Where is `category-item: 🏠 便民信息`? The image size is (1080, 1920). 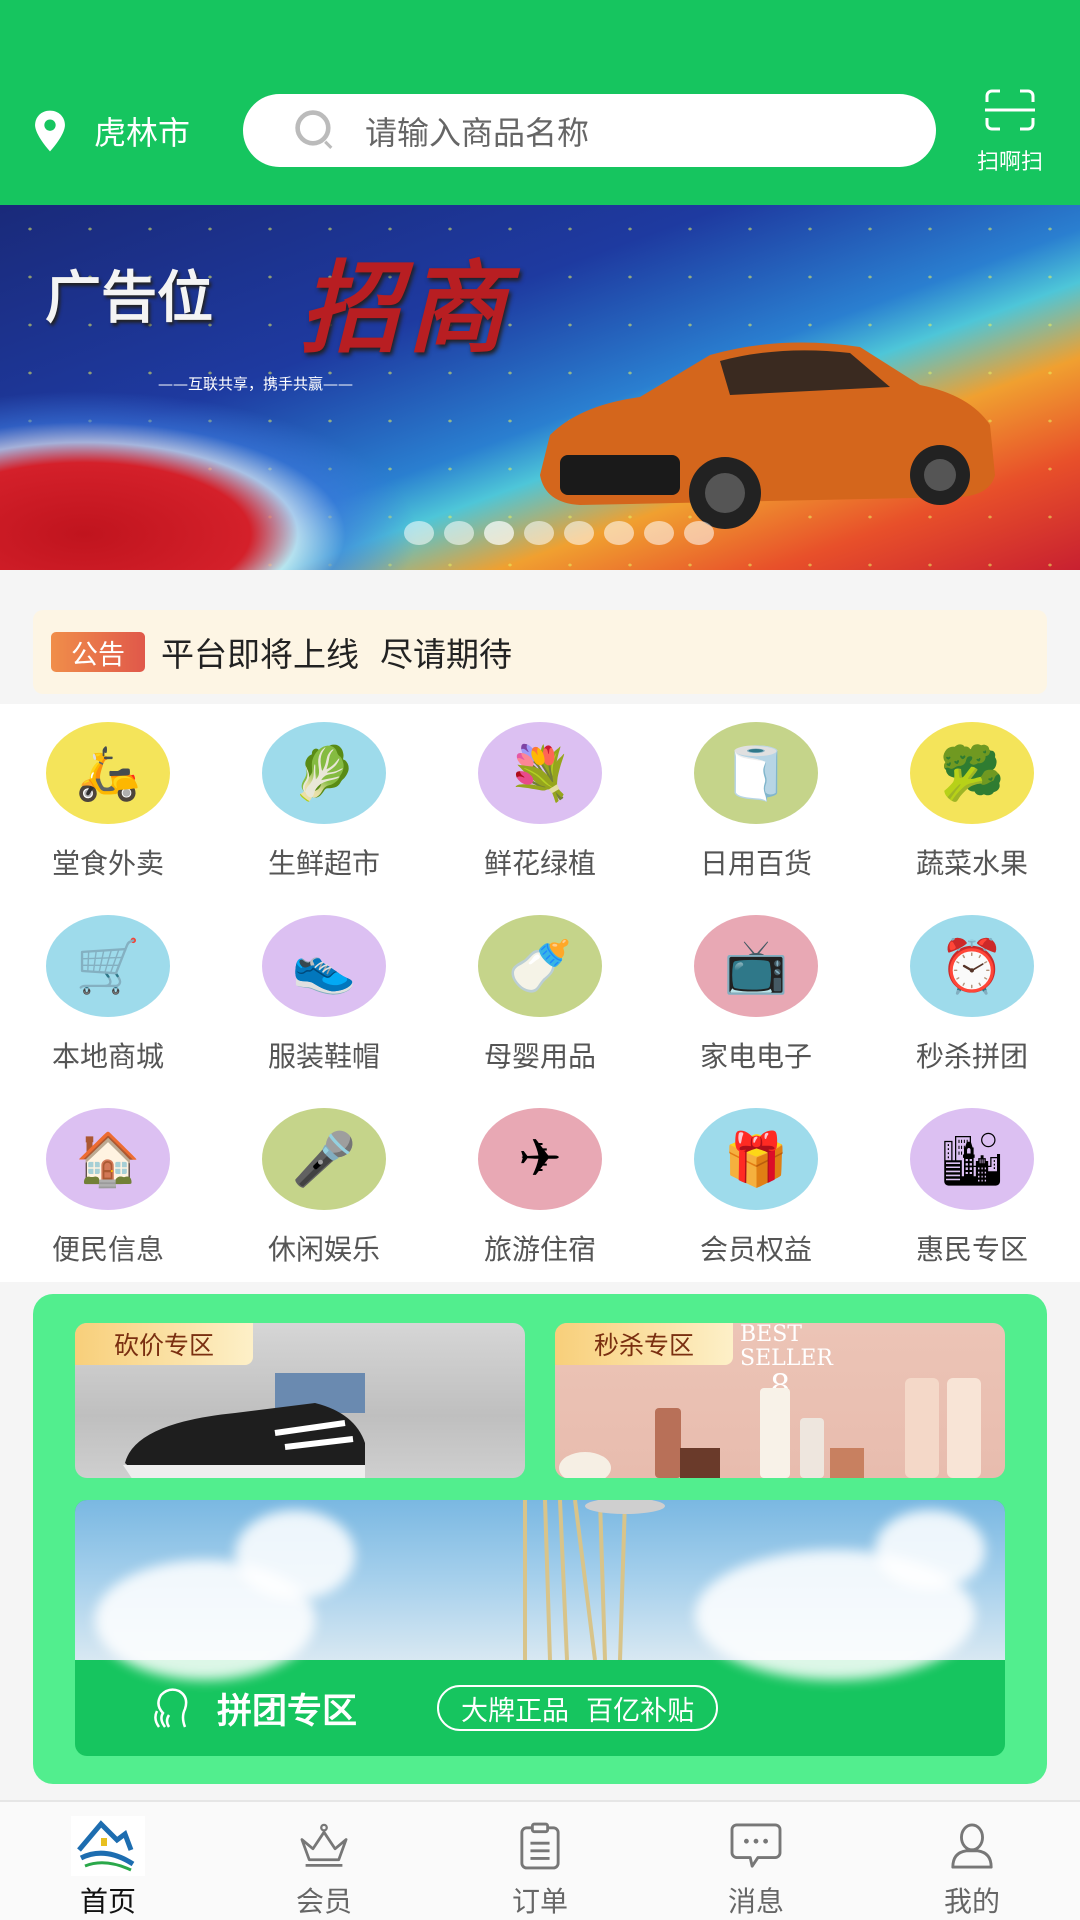 category-item: 🏠 便民信息 is located at coordinates (108, 1186).